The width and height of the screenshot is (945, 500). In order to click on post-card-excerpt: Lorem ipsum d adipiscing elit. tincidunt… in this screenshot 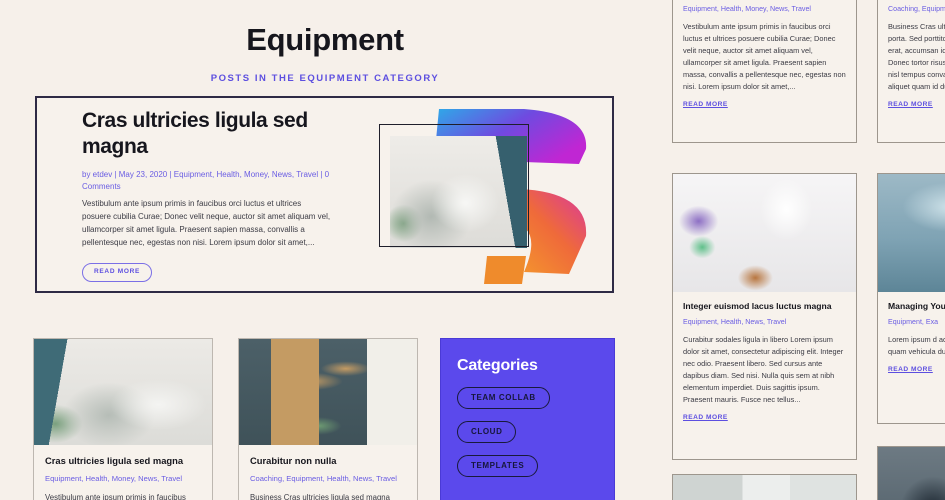, I will do `click(916, 345)`.